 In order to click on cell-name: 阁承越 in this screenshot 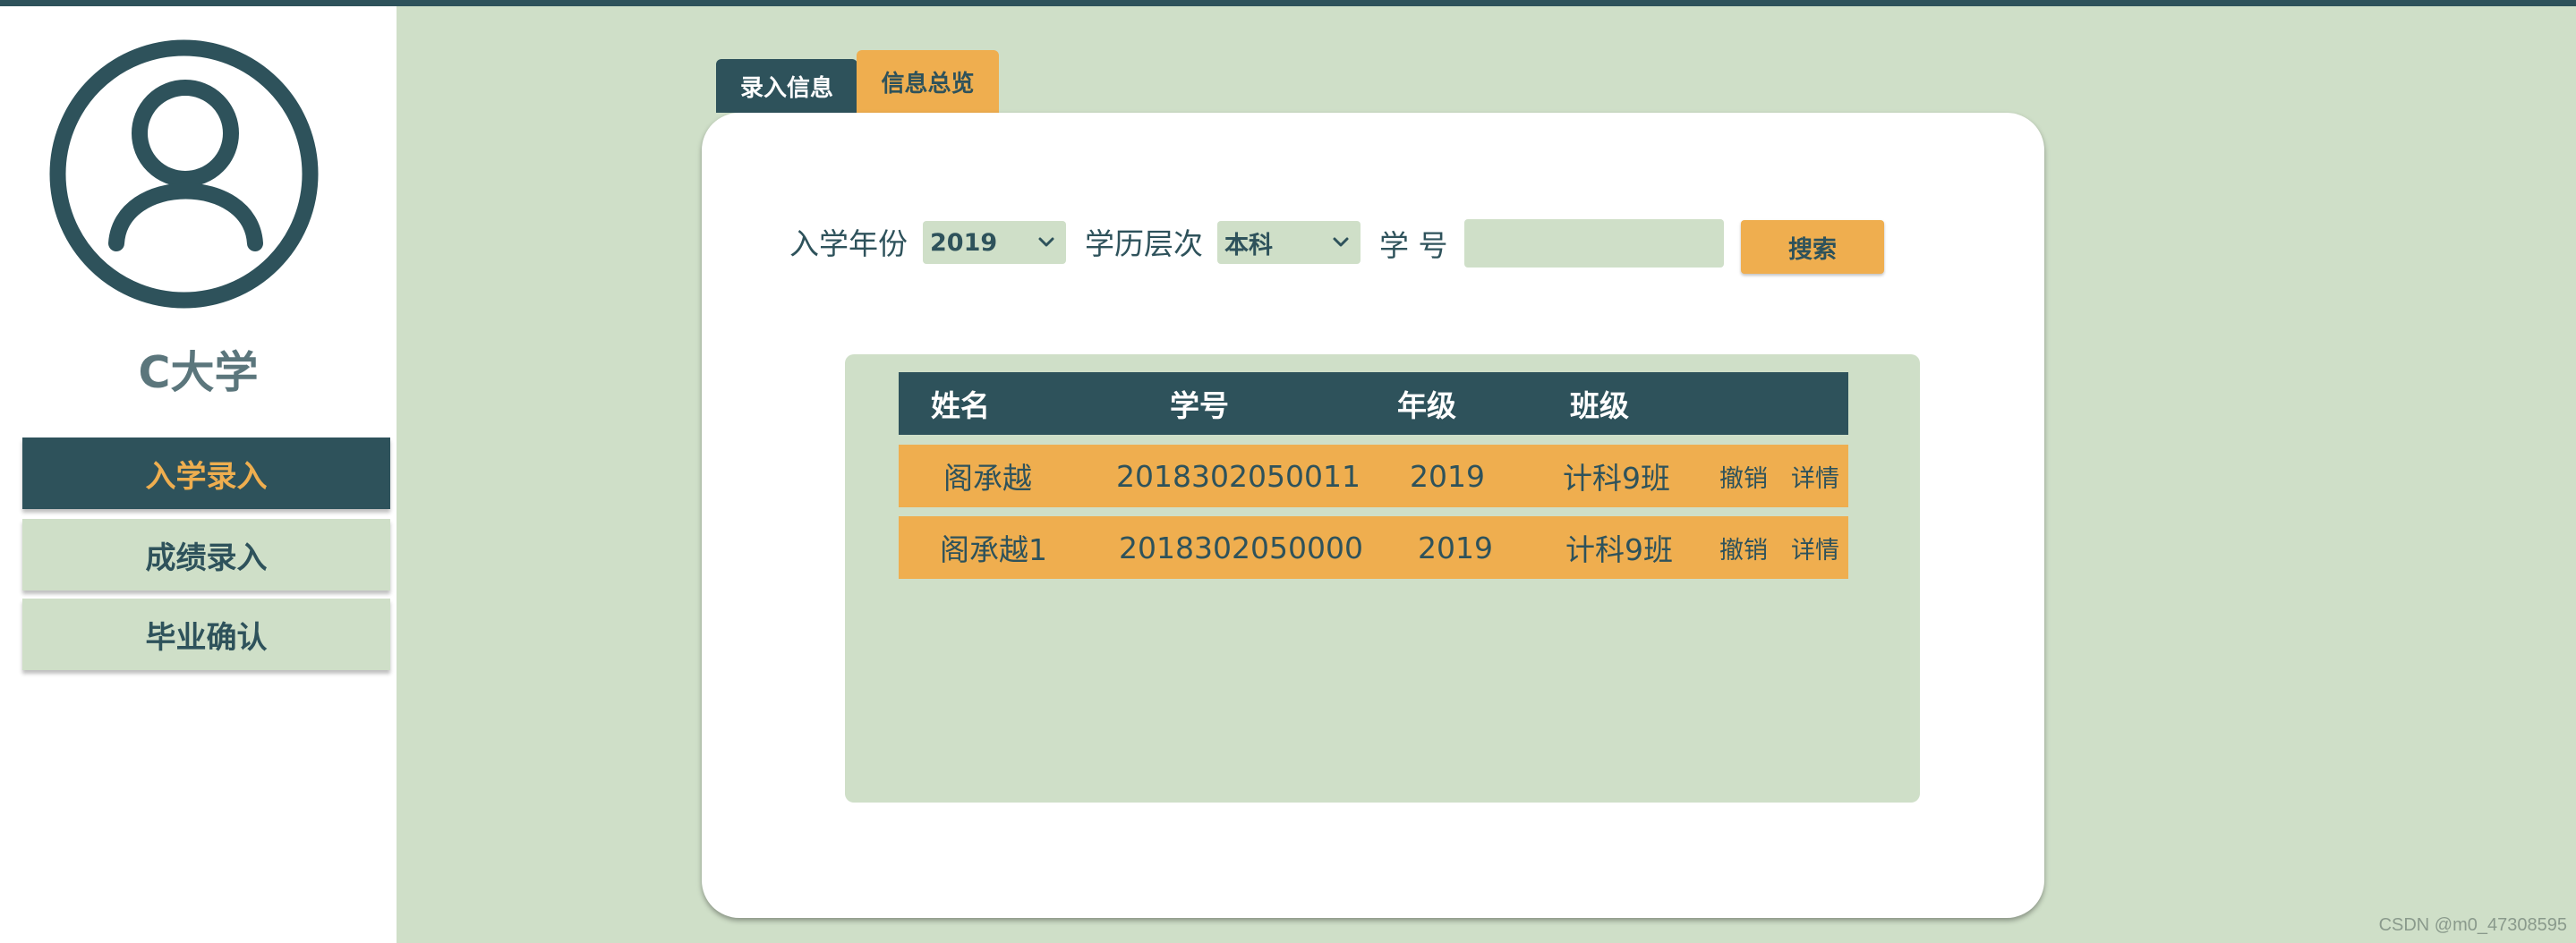, I will do `click(987, 478)`.